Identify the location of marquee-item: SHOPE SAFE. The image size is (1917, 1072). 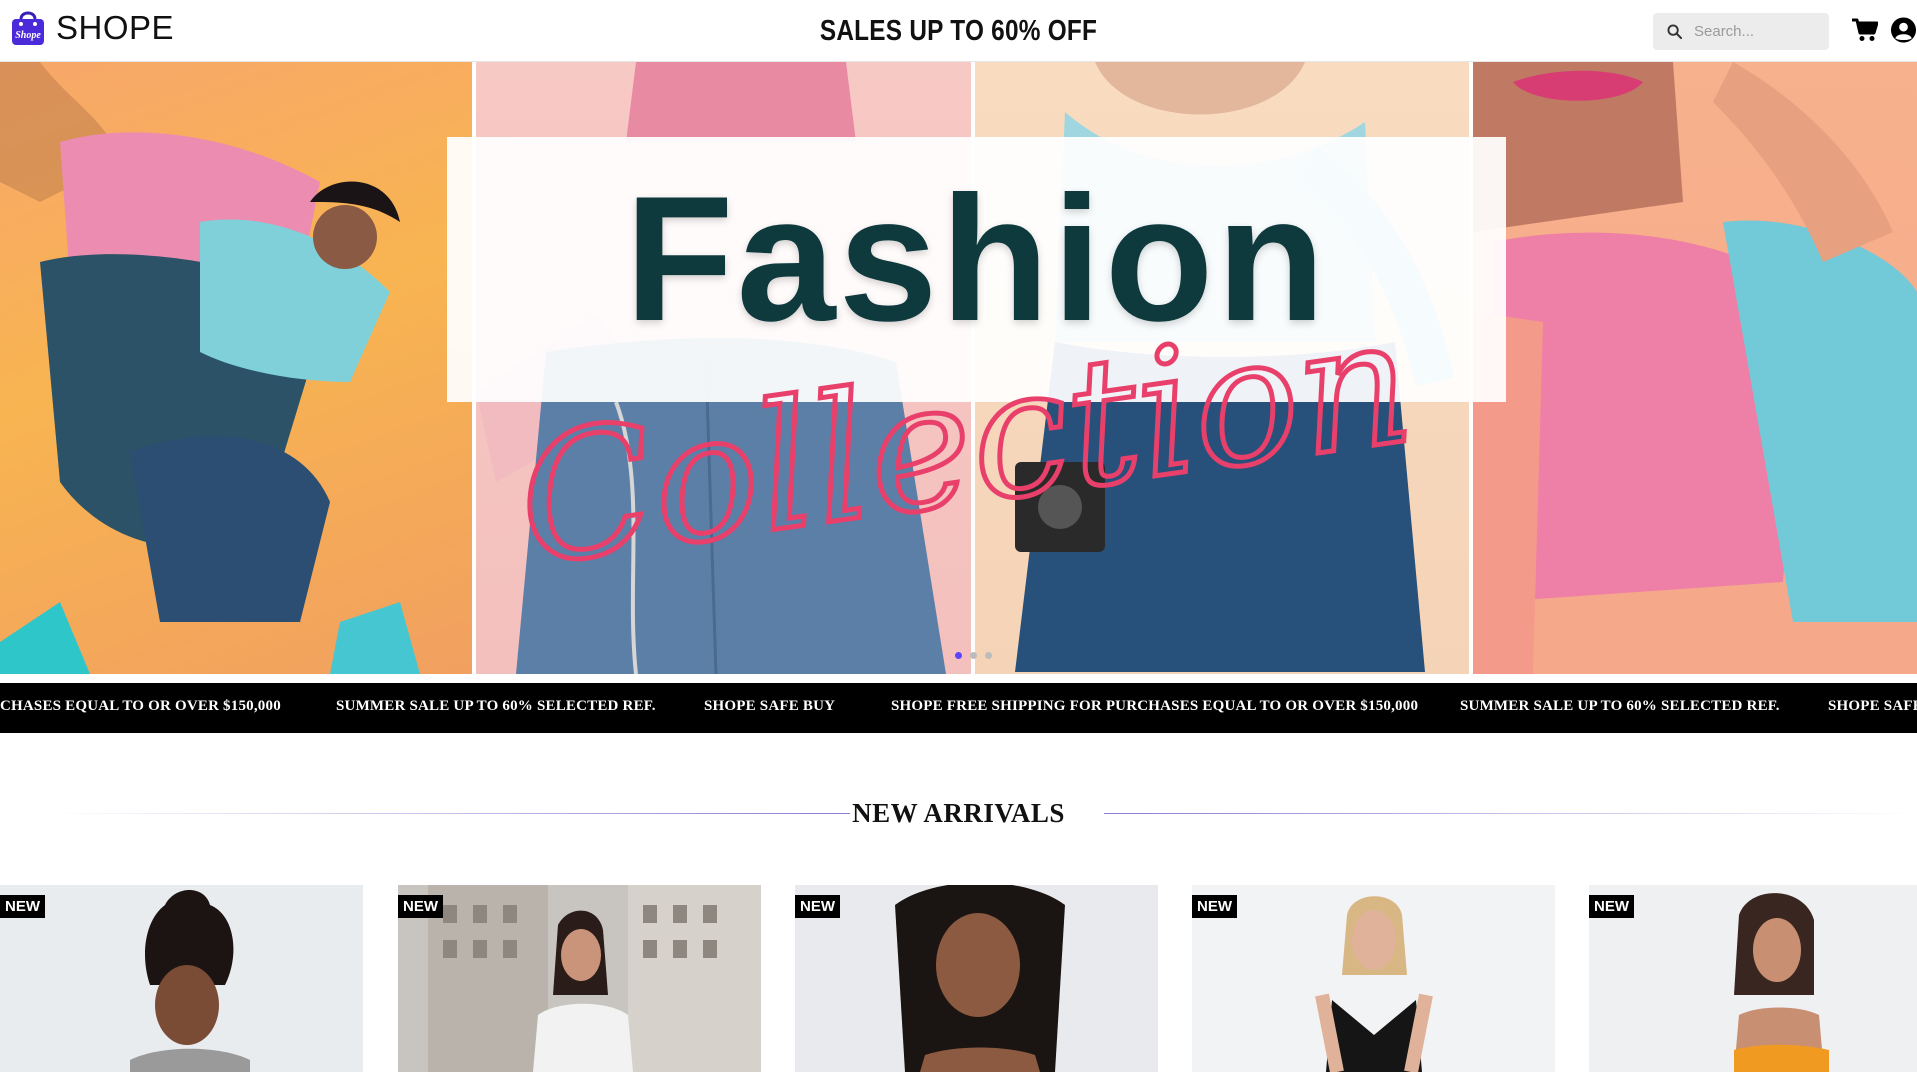
(1872, 706).